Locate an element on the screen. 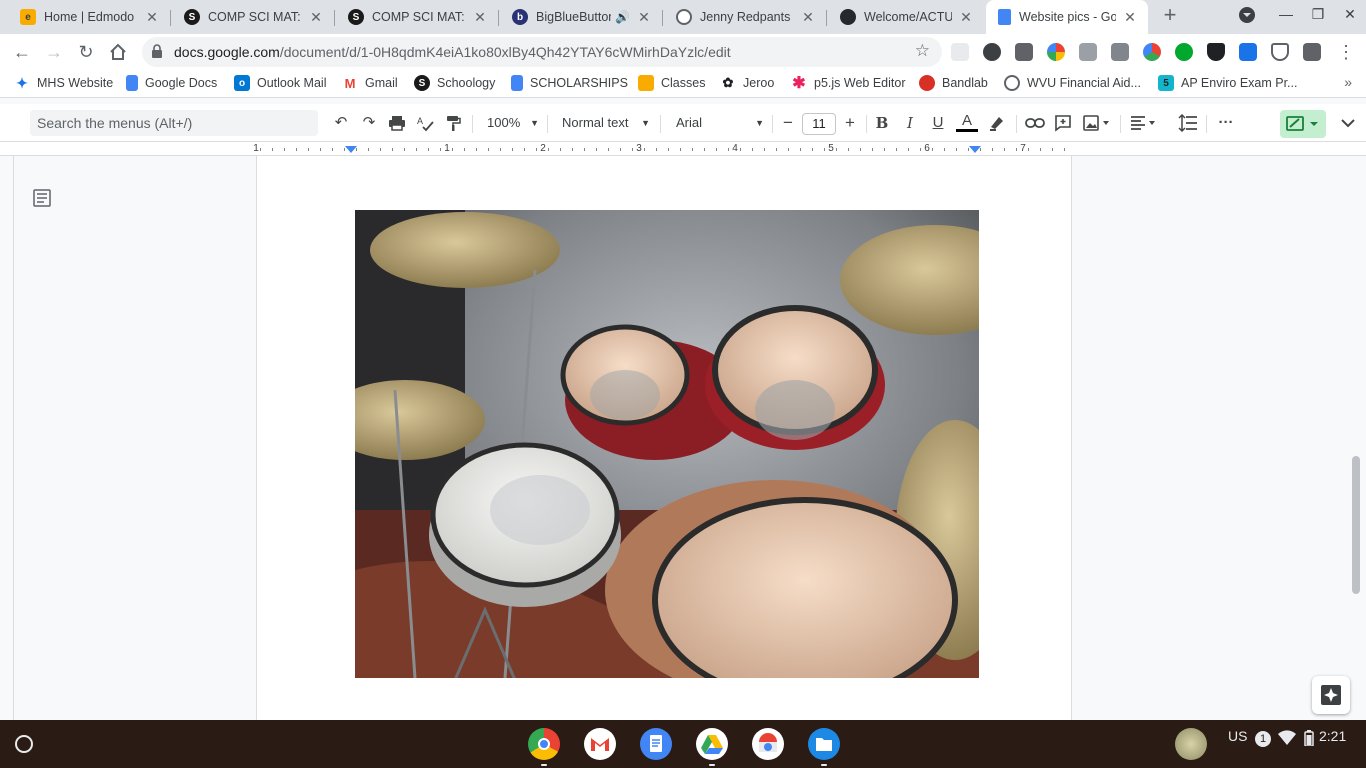 The image size is (1366, 768). docs-app-icon is located at coordinates (656, 744).